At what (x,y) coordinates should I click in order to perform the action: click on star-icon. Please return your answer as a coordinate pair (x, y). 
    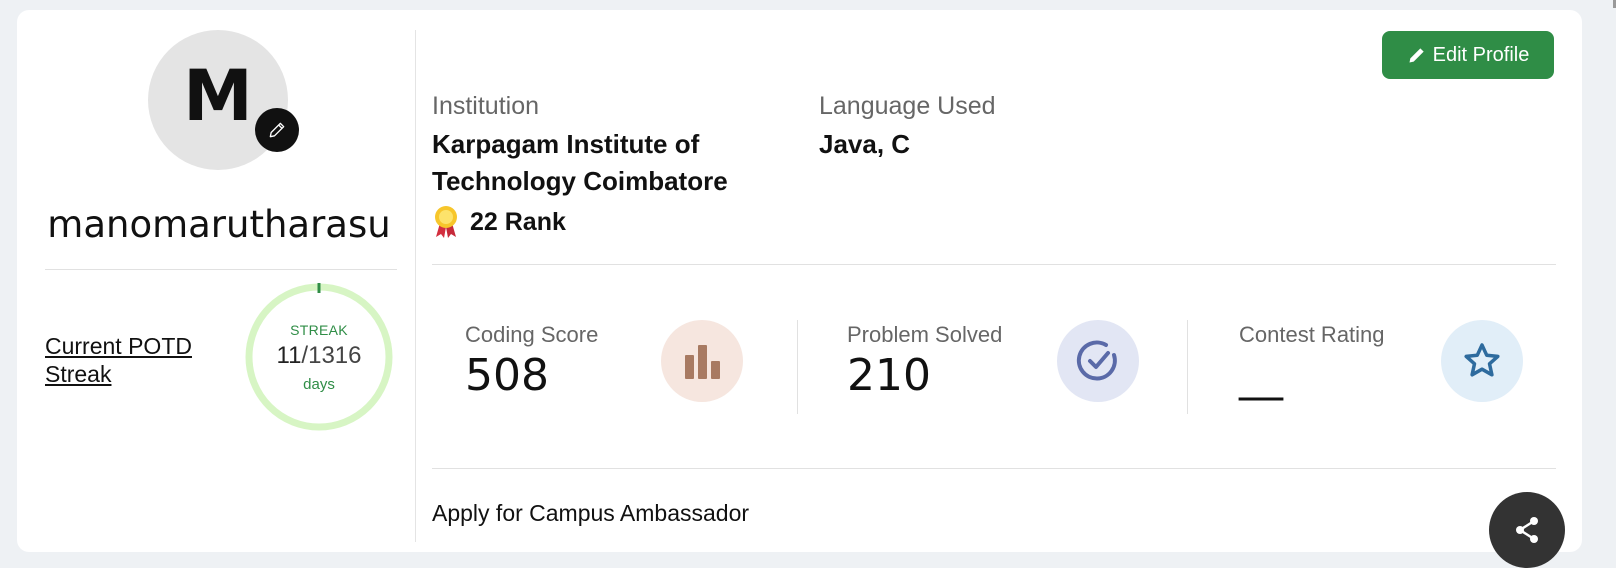
    Looking at the image, I should click on (1482, 360).